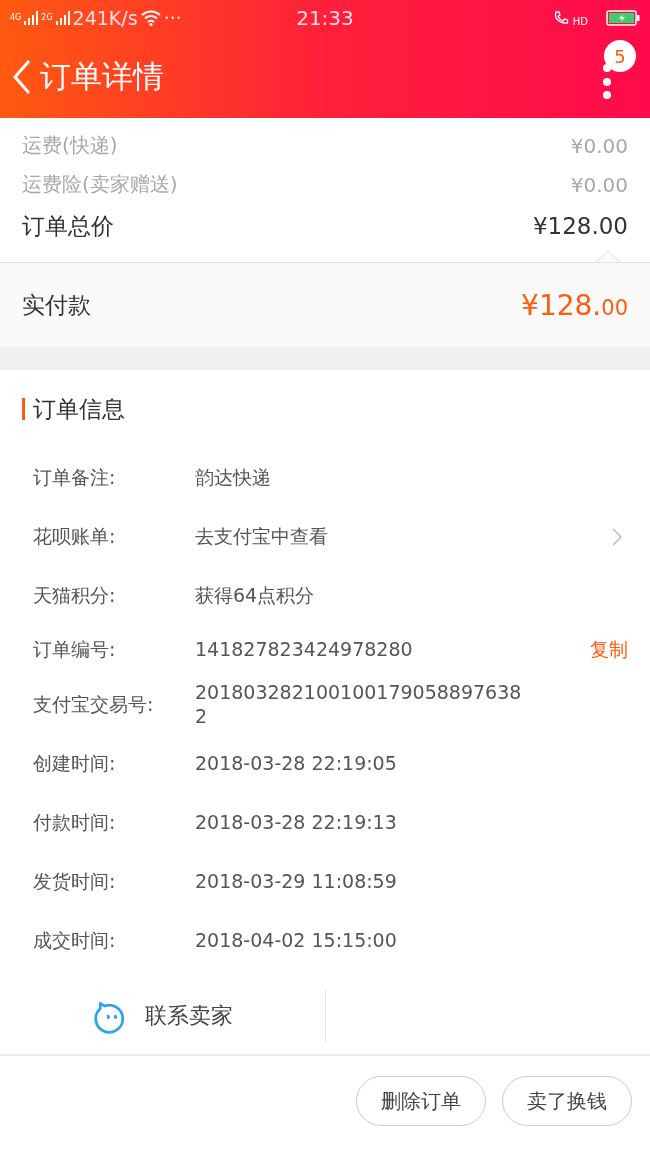  What do you see at coordinates (233, 477) in the screenshot?
I see `info-value: 韵达快递` at bounding box center [233, 477].